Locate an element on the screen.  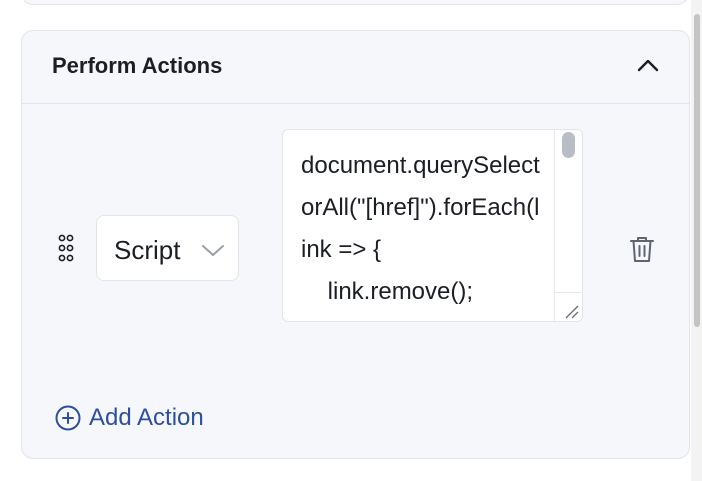
add-action-label: Add Action is located at coordinates (146, 417).